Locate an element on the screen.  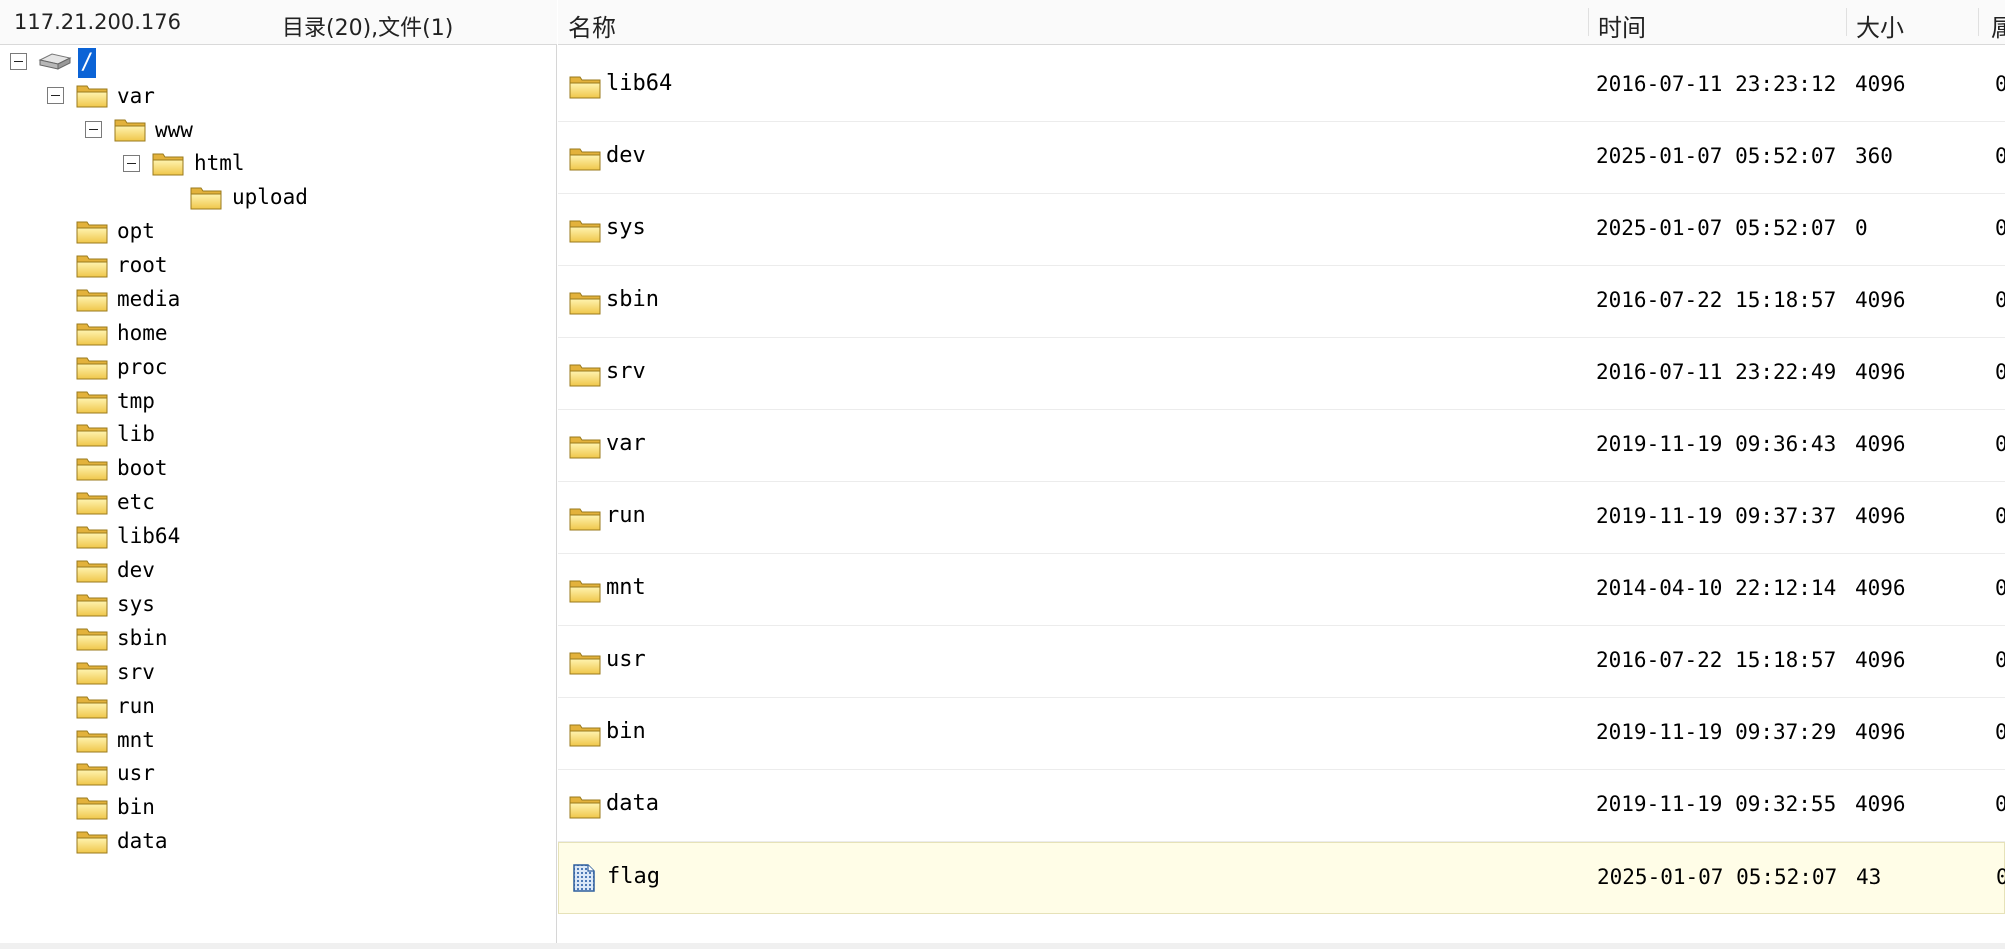
file-row: dev 2025-01-07 05:52:07 360 0 is located at coordinates (1281, 158).